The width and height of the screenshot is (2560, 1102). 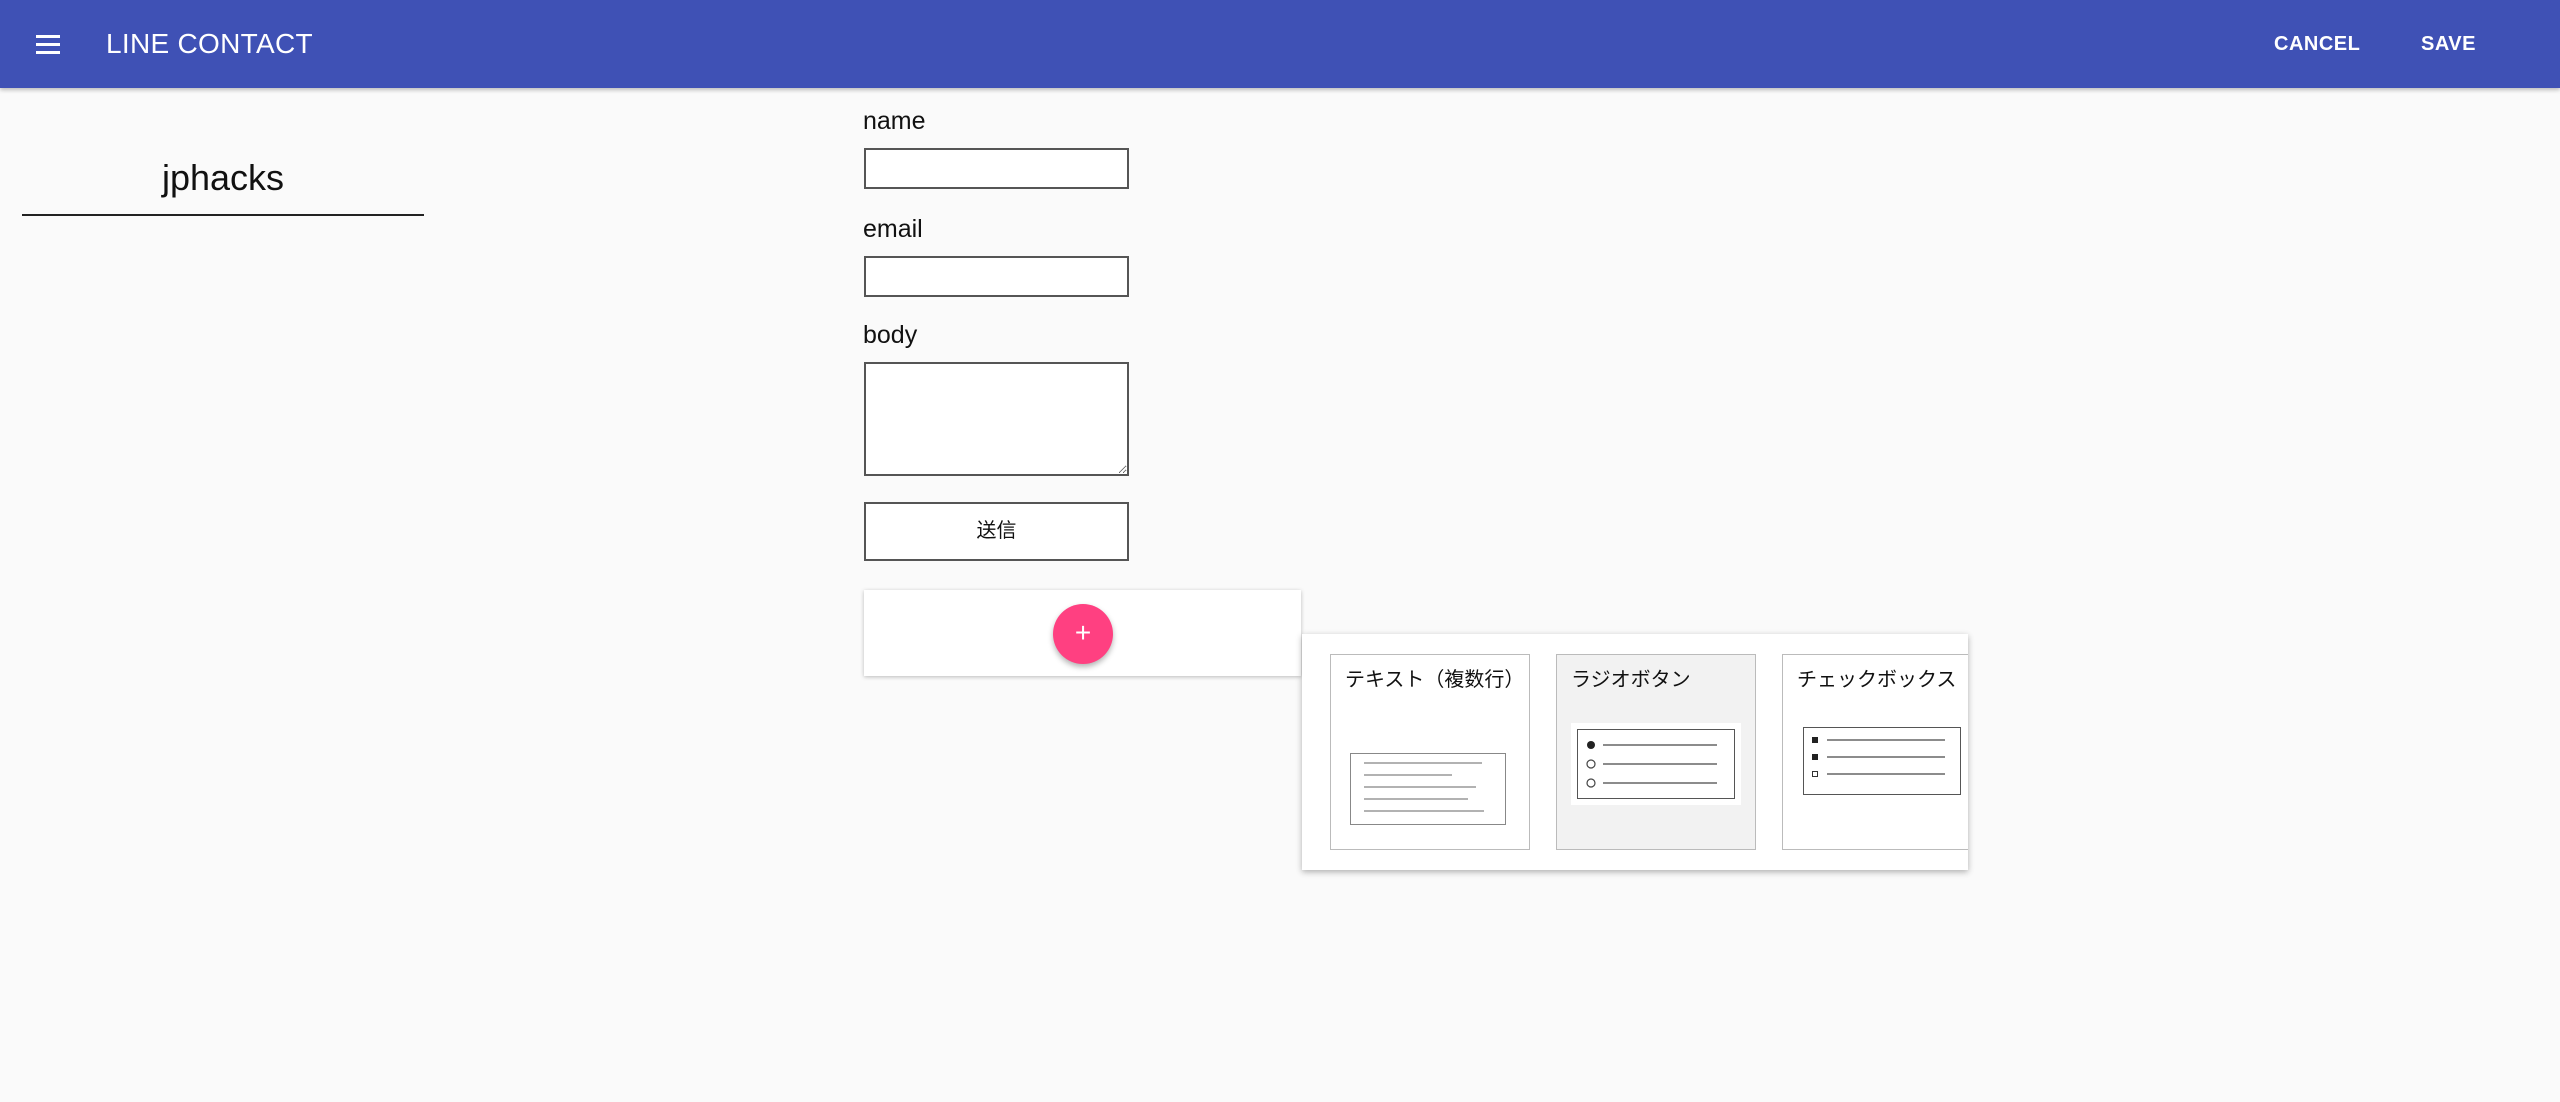 I want to click on name-label: name, so click(x=894, y=121).